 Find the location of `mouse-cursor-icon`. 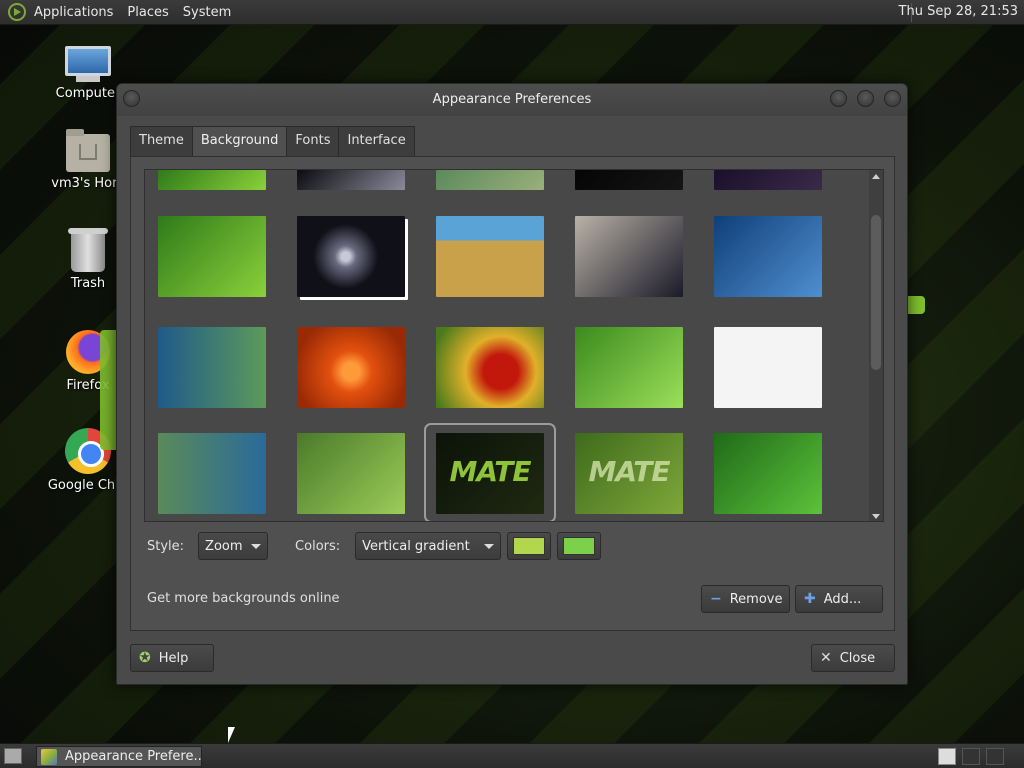

mouse-cursor-icon is located at coordinates (231, 735).